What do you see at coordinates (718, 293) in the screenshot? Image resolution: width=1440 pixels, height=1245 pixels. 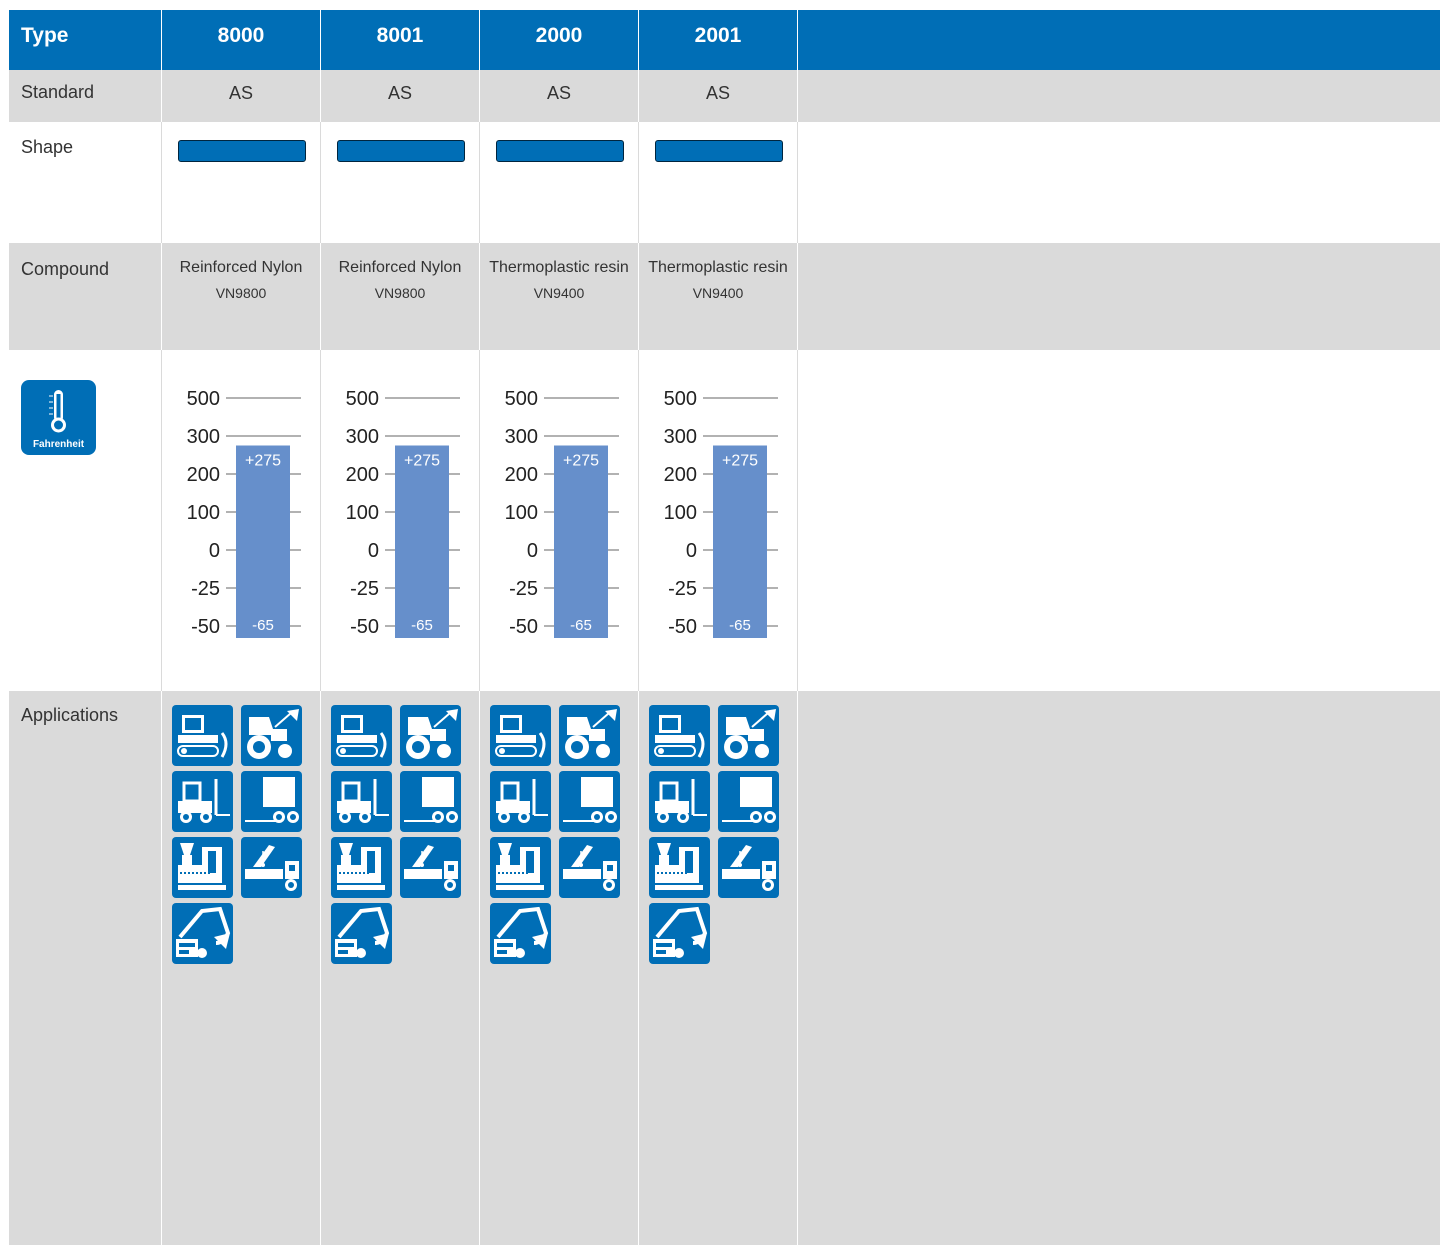 I see `compound-code: VN9400` at bounding box center [718, 293].